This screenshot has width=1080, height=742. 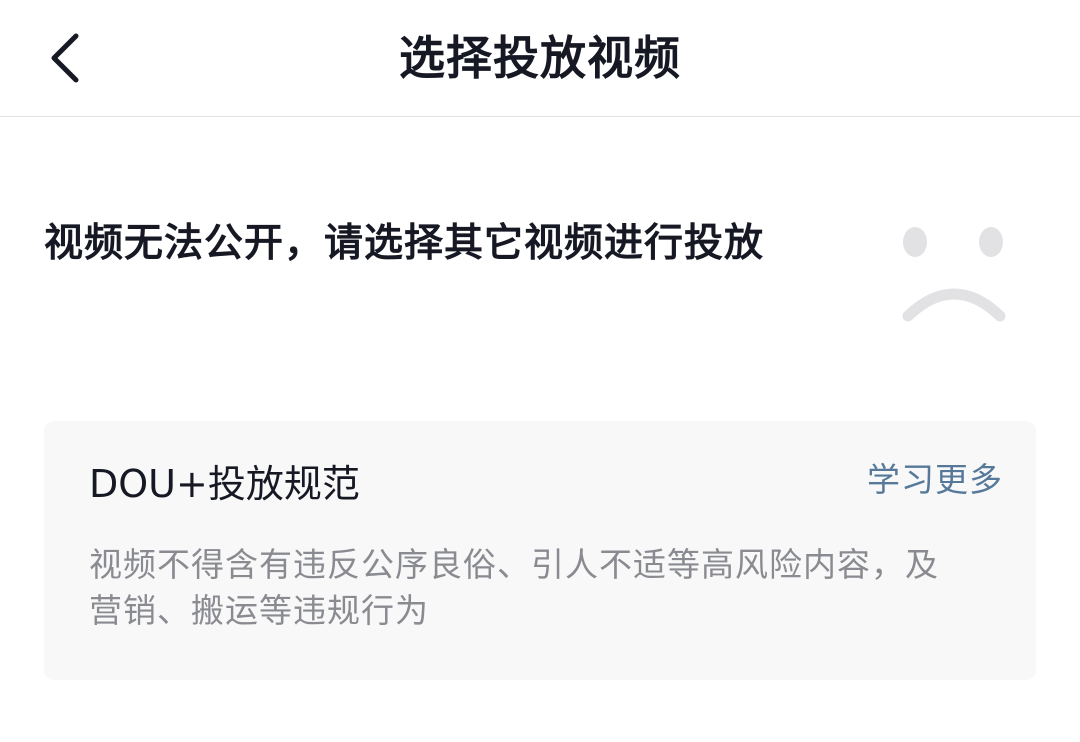 What do you see at coordinates (935, 480) in the screenshot?
I see `learn-more-link: 学习更多` at bounding box center [935, 480].